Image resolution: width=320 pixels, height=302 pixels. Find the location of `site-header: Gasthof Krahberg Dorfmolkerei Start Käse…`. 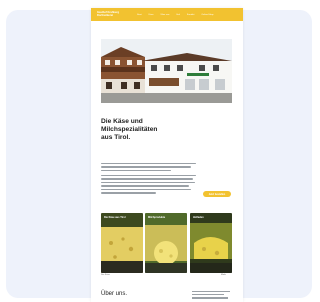

site-header: Gasthof Krahberg Dorfmolkerei Start Käse… is located at coordinates (167, 14).